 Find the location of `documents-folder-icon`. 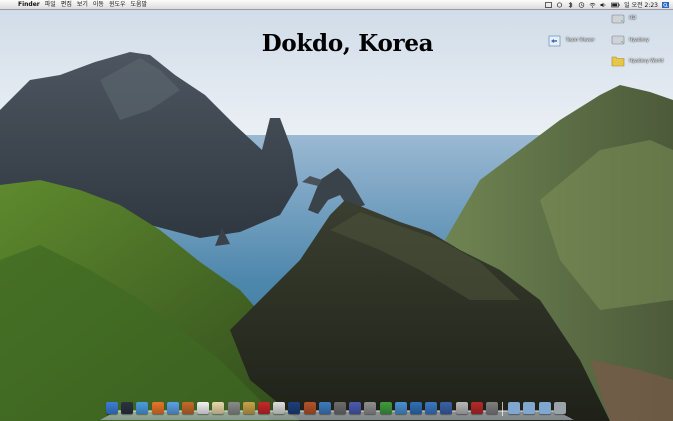

documents-folder-icon is located at coordinates (529, 408).